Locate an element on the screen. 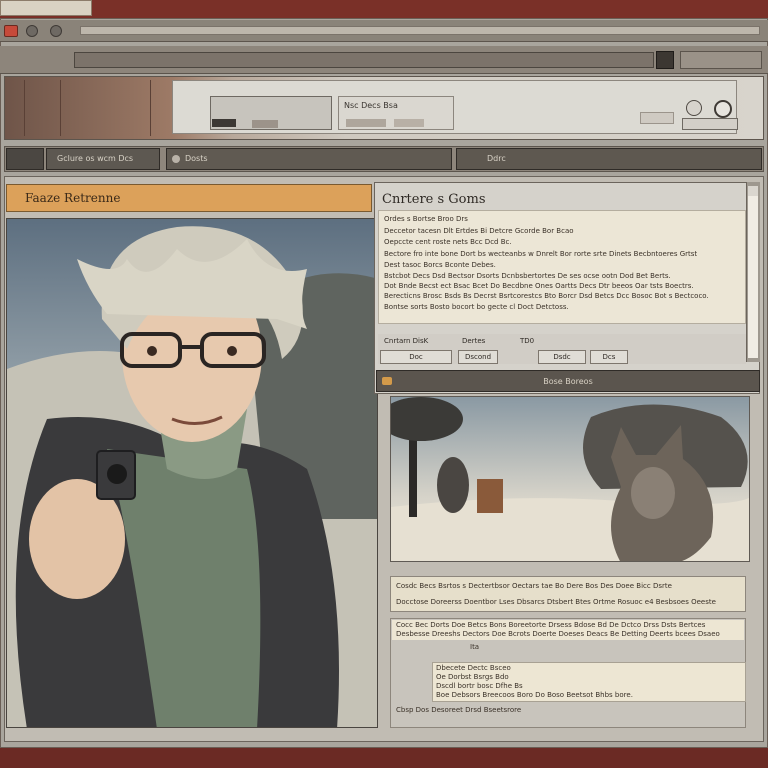 The image size is (768, 768). folder-icon is located at coordinates (387, 381).